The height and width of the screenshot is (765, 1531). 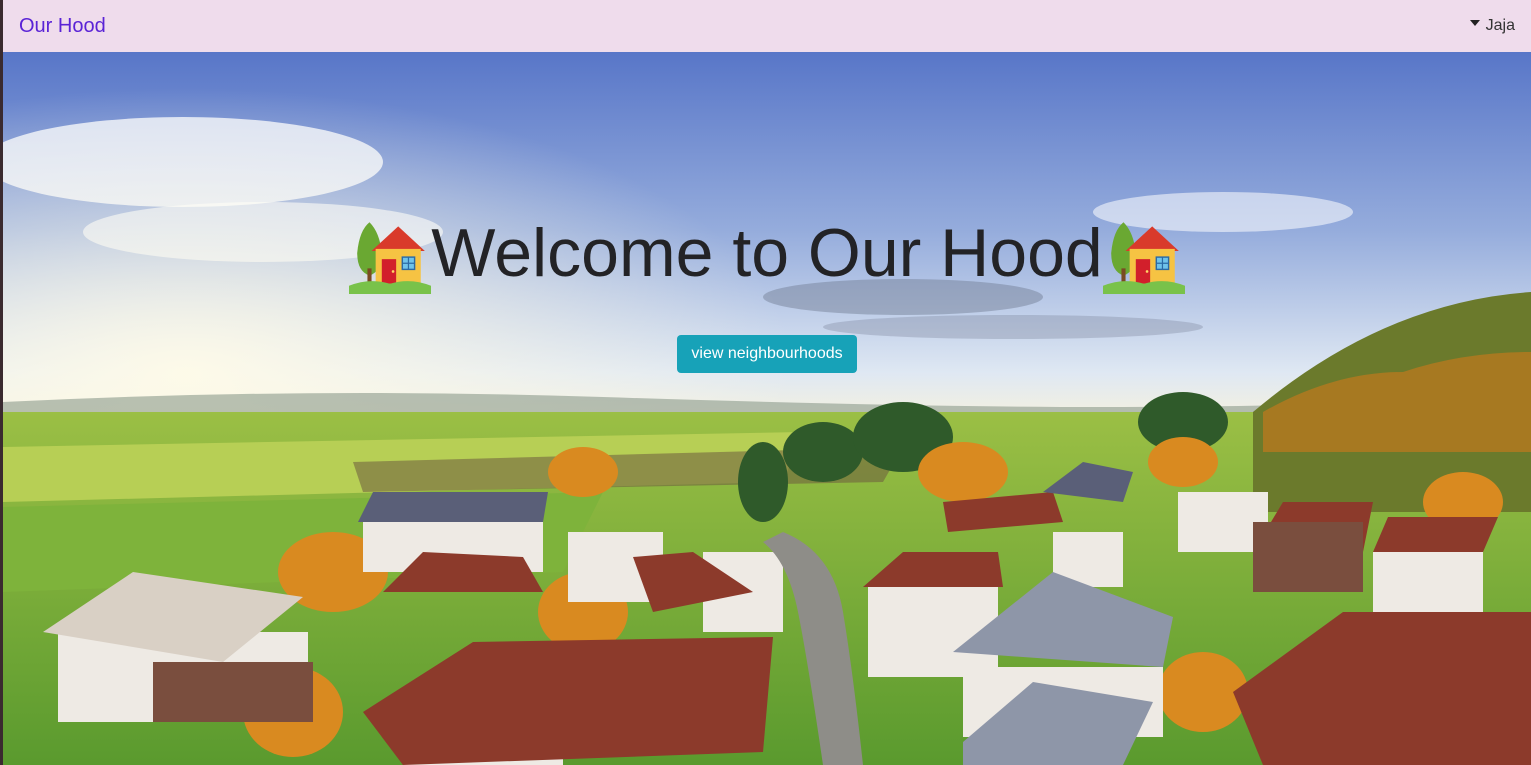 What do you see at coordinates (767, 26) in the screenshot?
I see `navbar: Our Hood Jaja` at bounding box center [767, 26].